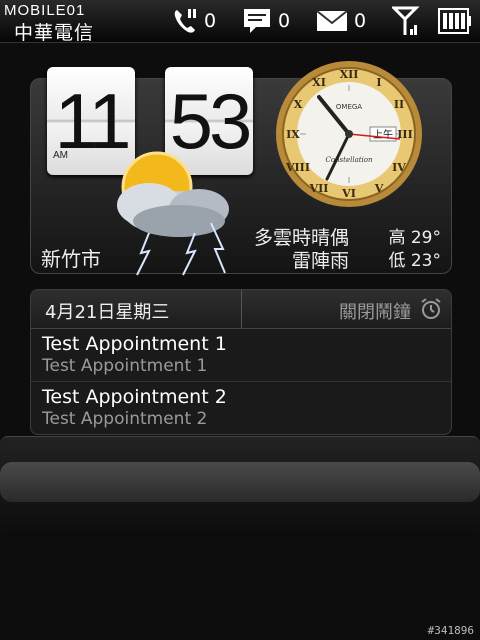 Image resolution: width=480 pixels, height=640 pixels. I want to click on clock-ampm: AM, so click(60, 155).